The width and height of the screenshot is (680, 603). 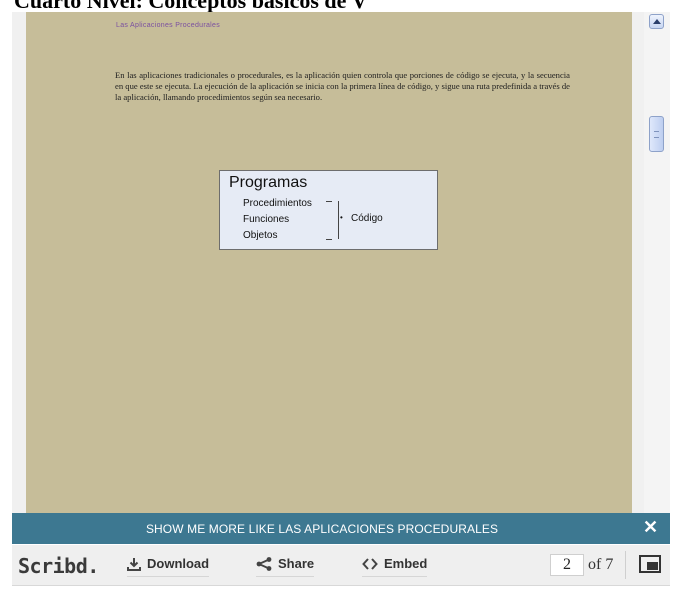 I want to click on download-button: Download, so click(x=168, y=566).